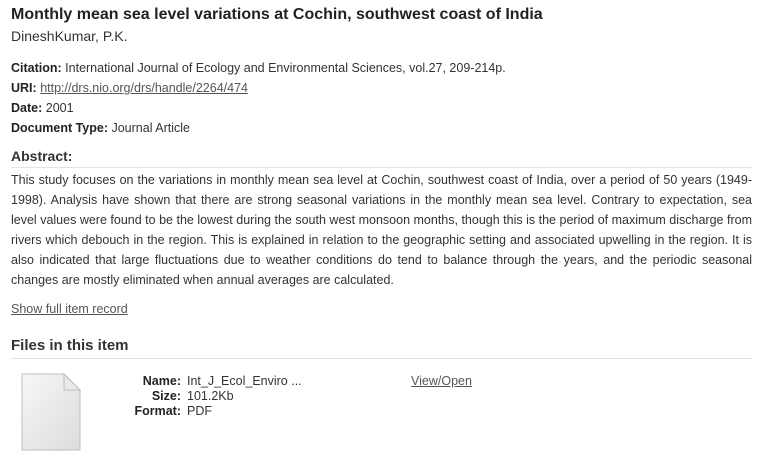 This screenshot has height=467, width=759. Describe the element at coordinates (27, 108) in the screenshot. I see `date-label: Date:` at that location.